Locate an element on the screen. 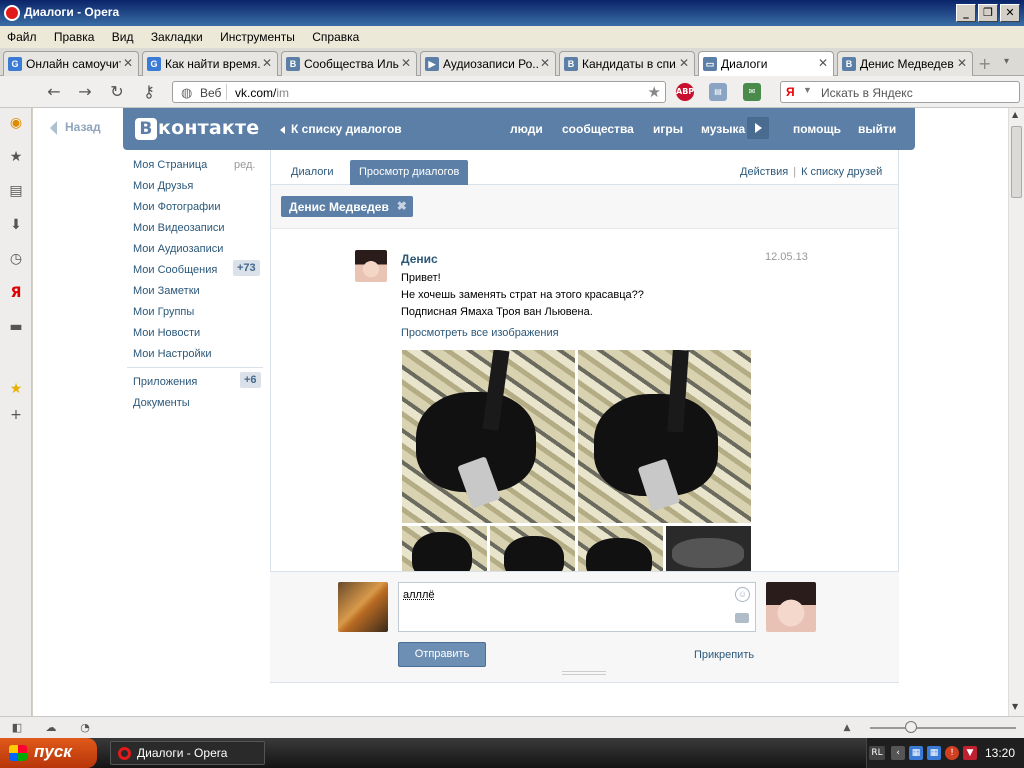 The height and width of the screenshot is (768, 1024). message-author: Денис is located at coordinates (419, 259).